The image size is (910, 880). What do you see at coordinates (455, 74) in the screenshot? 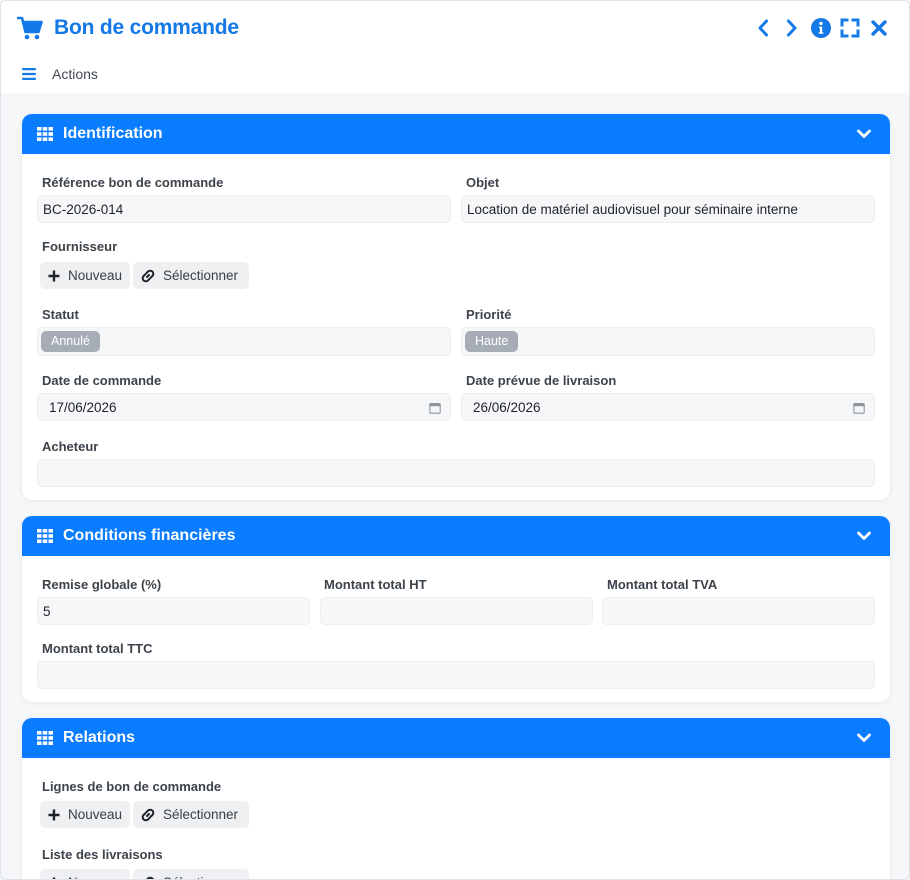
I see `actions-bar: Actions` at bounding box center [455, 74].